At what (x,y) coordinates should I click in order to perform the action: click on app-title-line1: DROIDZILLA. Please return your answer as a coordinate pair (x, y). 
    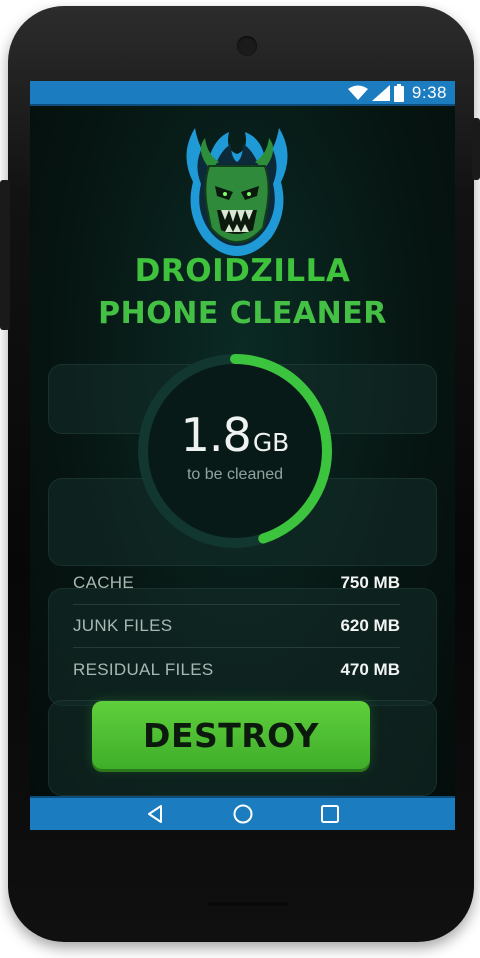
    Looking at the image, I should click on (242, 271).